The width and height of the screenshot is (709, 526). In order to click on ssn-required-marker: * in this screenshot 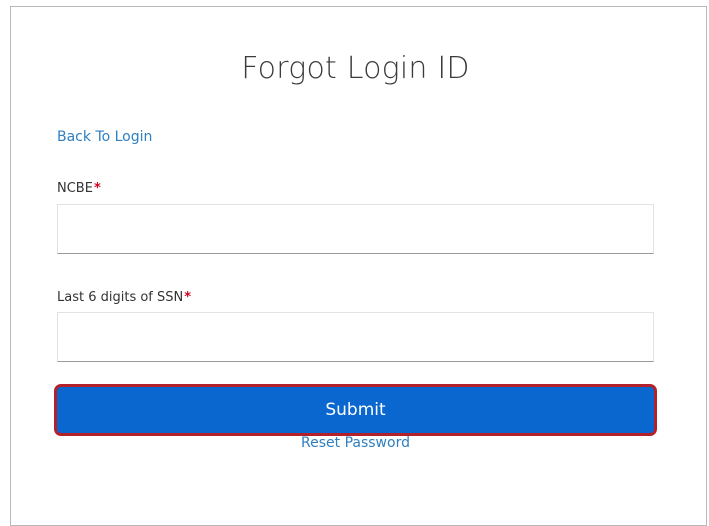, I will do `click(188, 297)`.